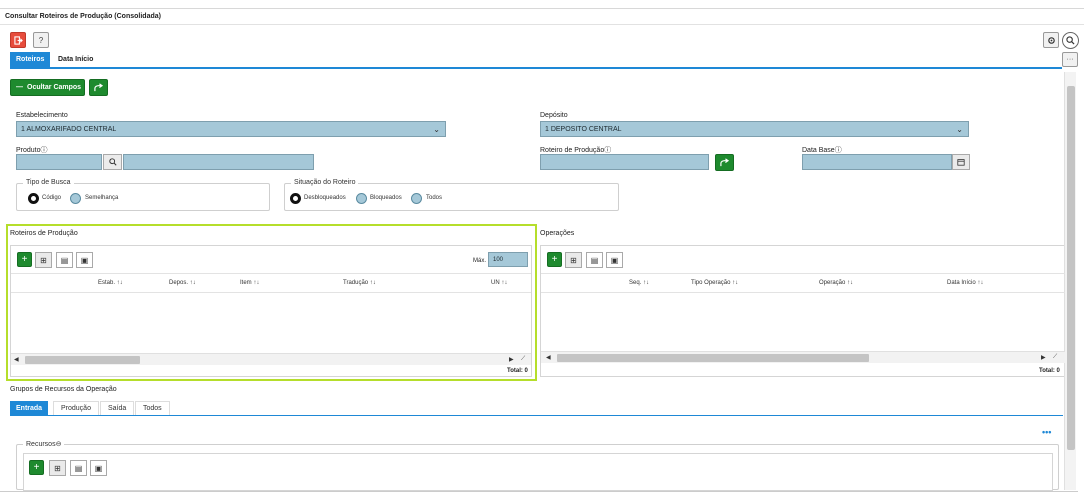 The image size is (1089, 499). What do you see at coordinates (52, 198) in the screenshot?
I see `radio-codigo-label: Código` at bounding box center [52, 198].